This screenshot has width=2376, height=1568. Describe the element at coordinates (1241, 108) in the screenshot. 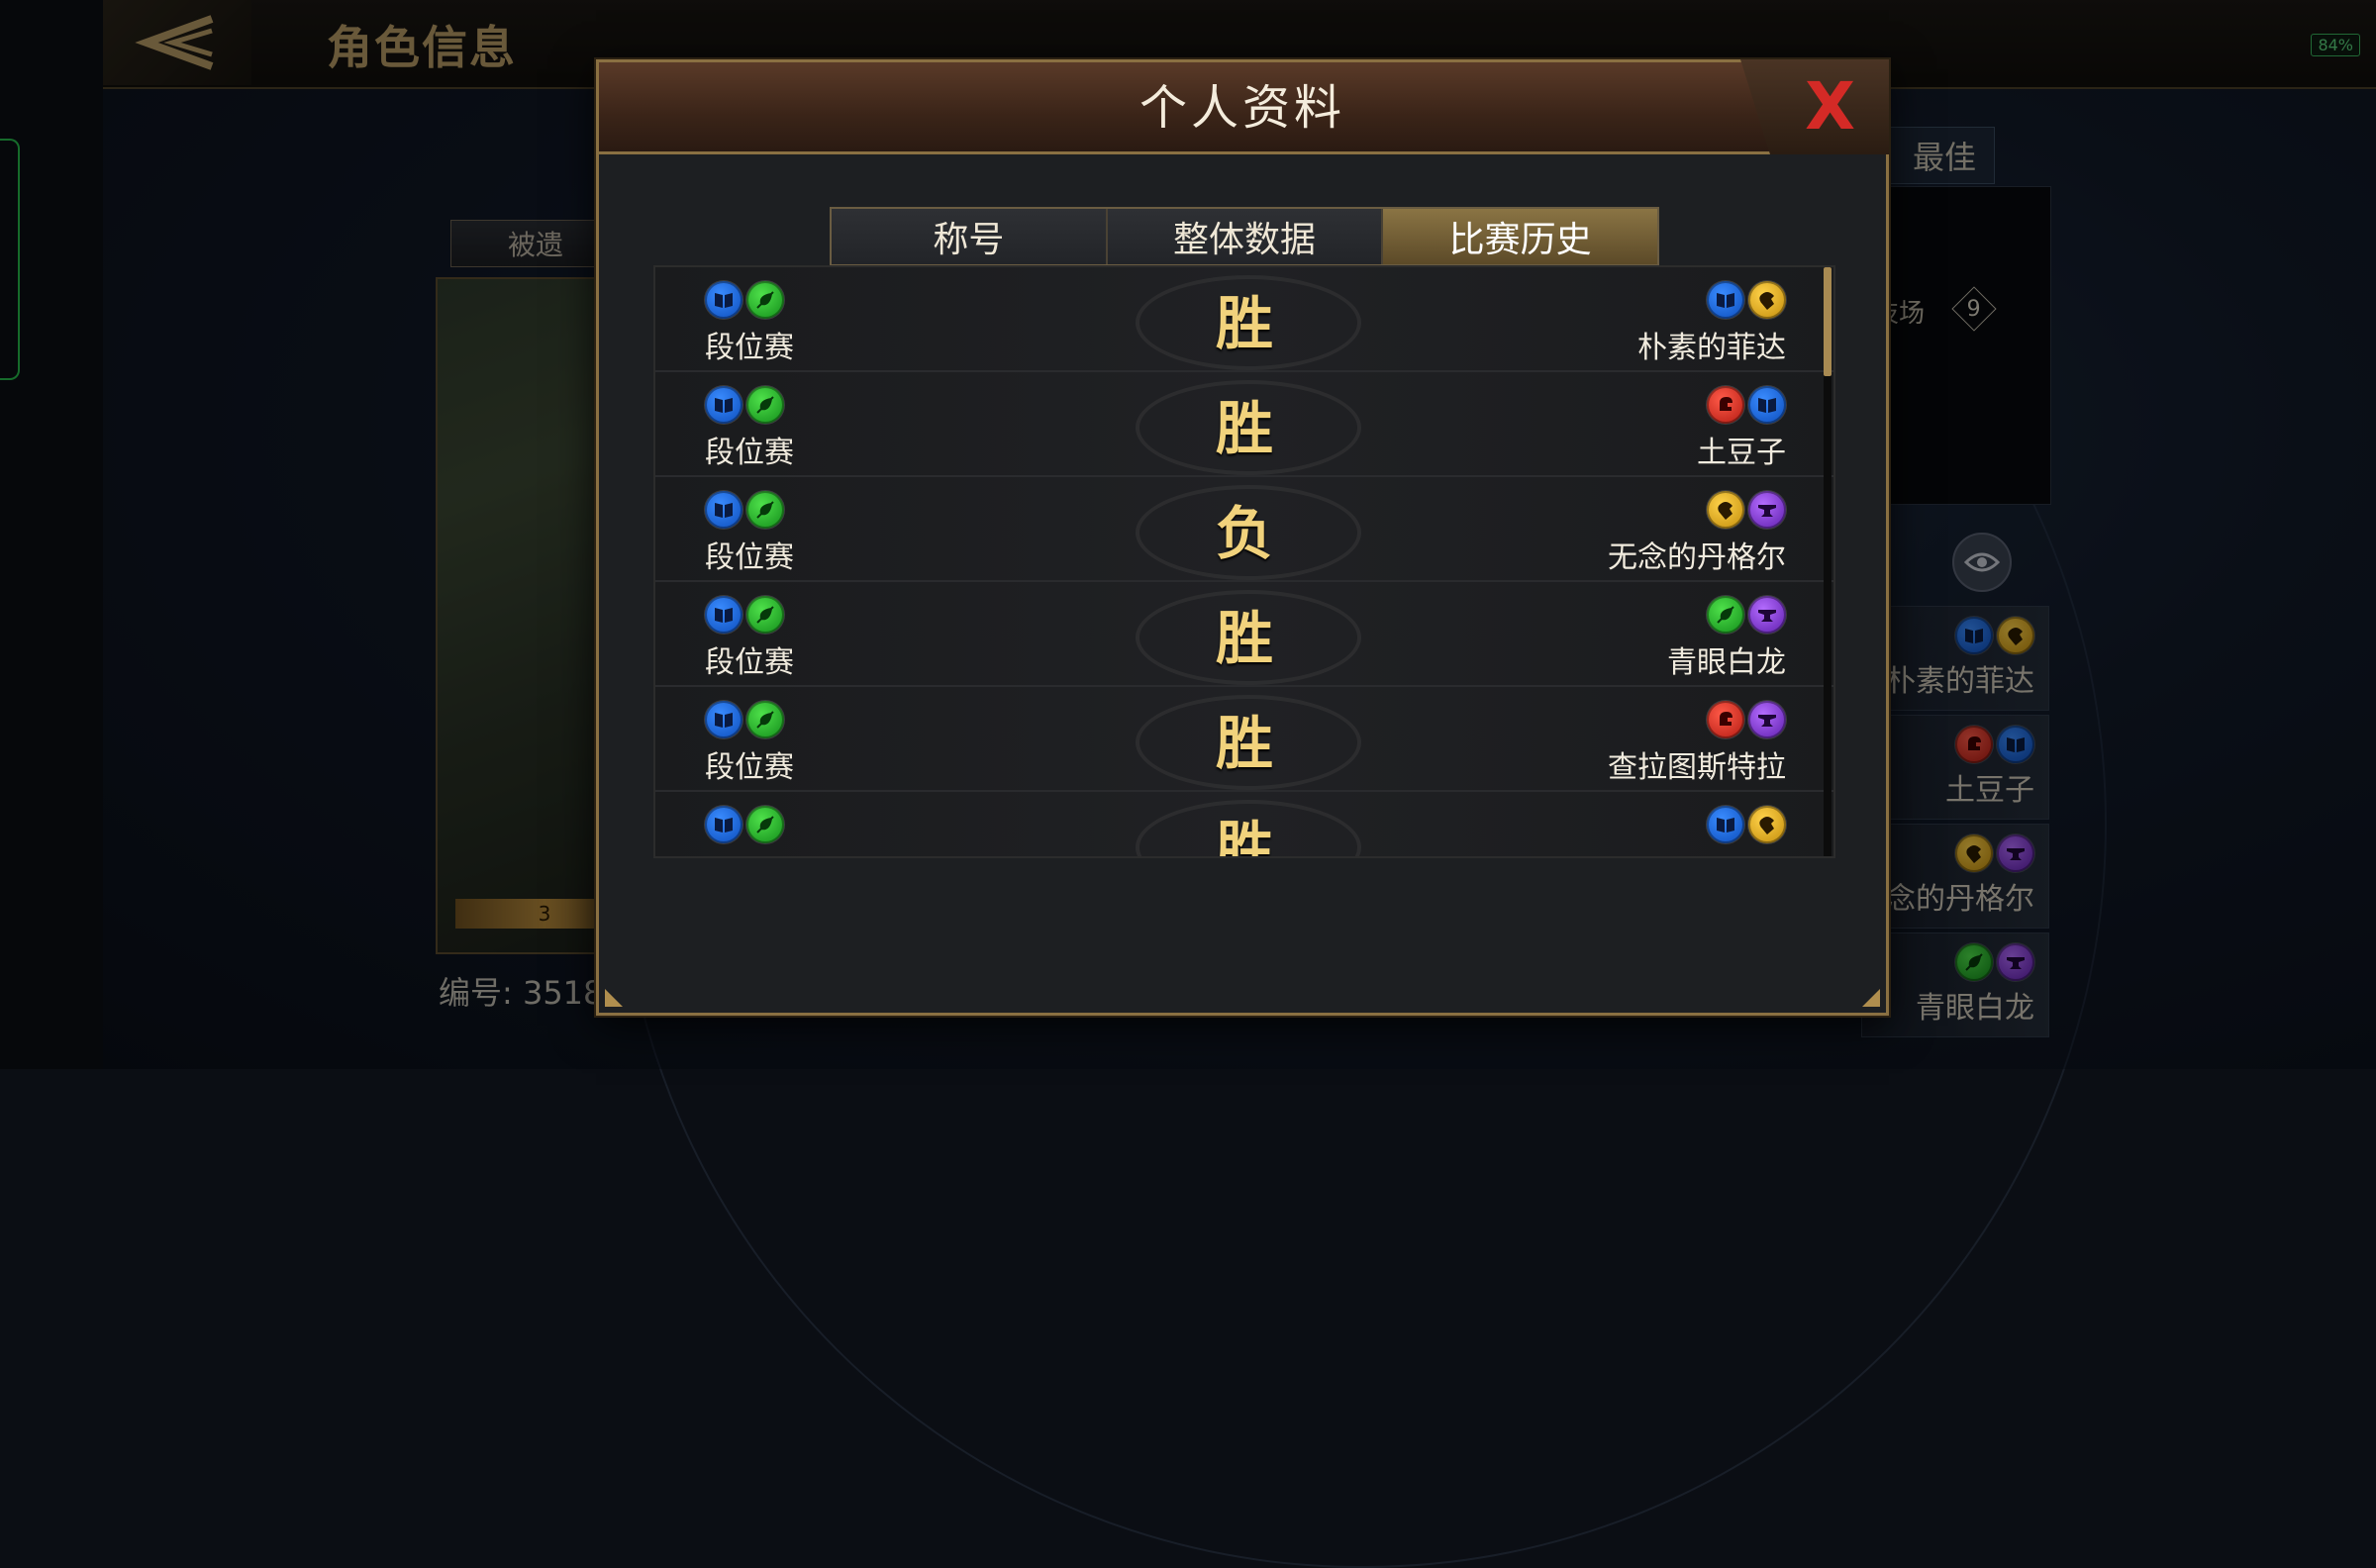

I see `dialog-title: 个人资料` at that location.